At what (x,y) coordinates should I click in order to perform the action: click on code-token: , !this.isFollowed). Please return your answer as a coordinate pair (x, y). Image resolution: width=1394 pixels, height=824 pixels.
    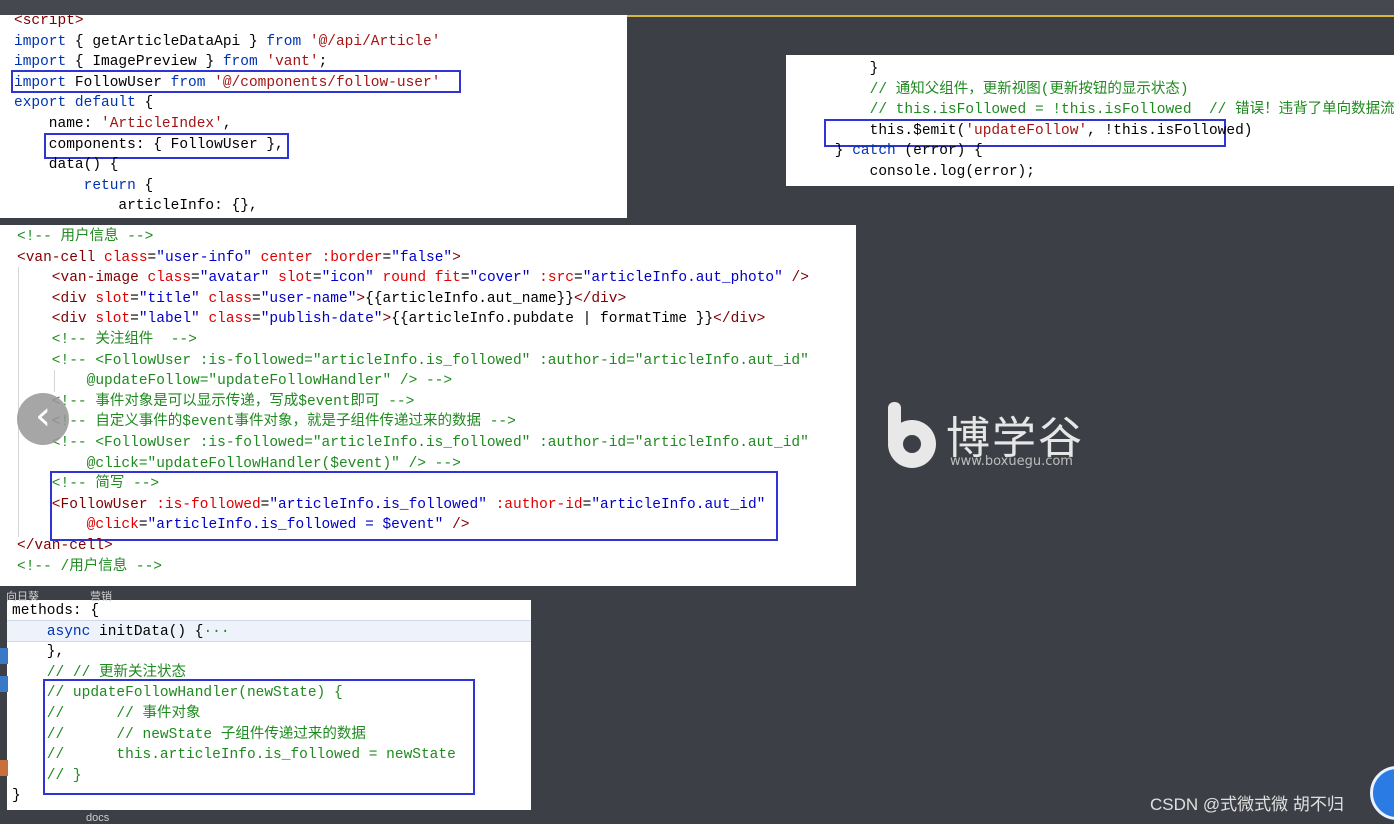
    Looking at the image, I should click on (1170, 130).